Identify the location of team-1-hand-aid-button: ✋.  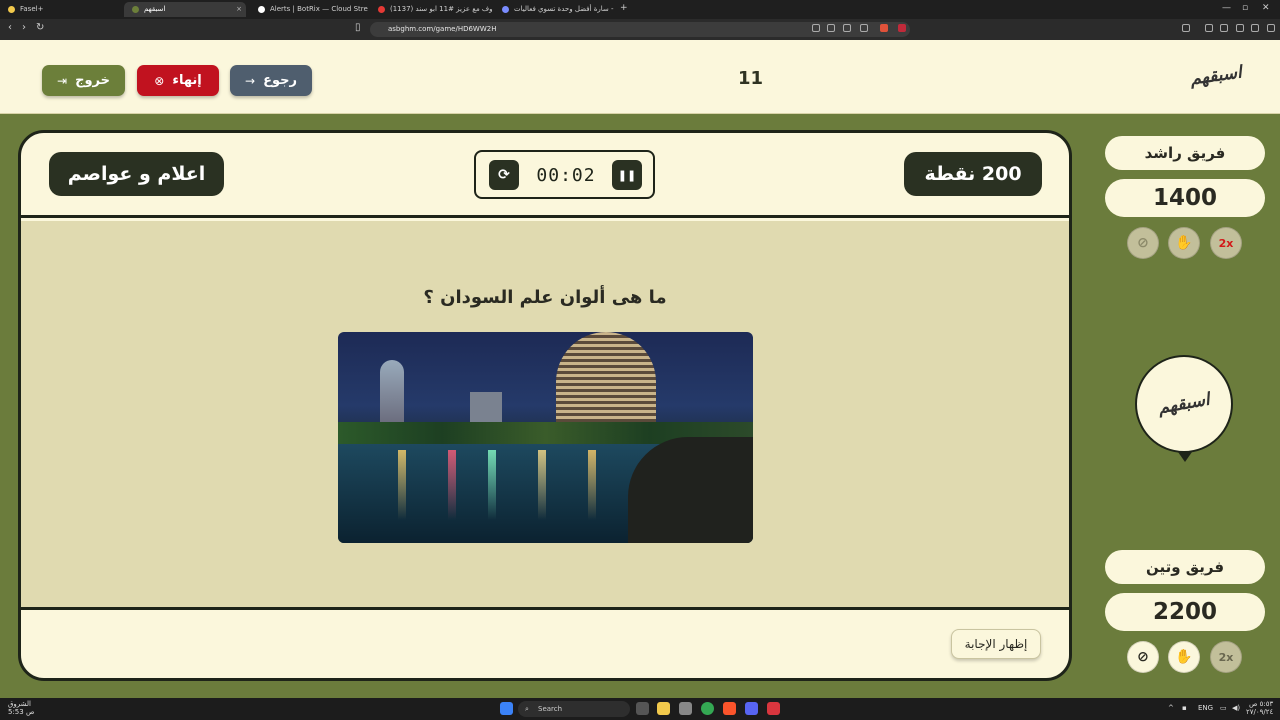
(1184, 243).